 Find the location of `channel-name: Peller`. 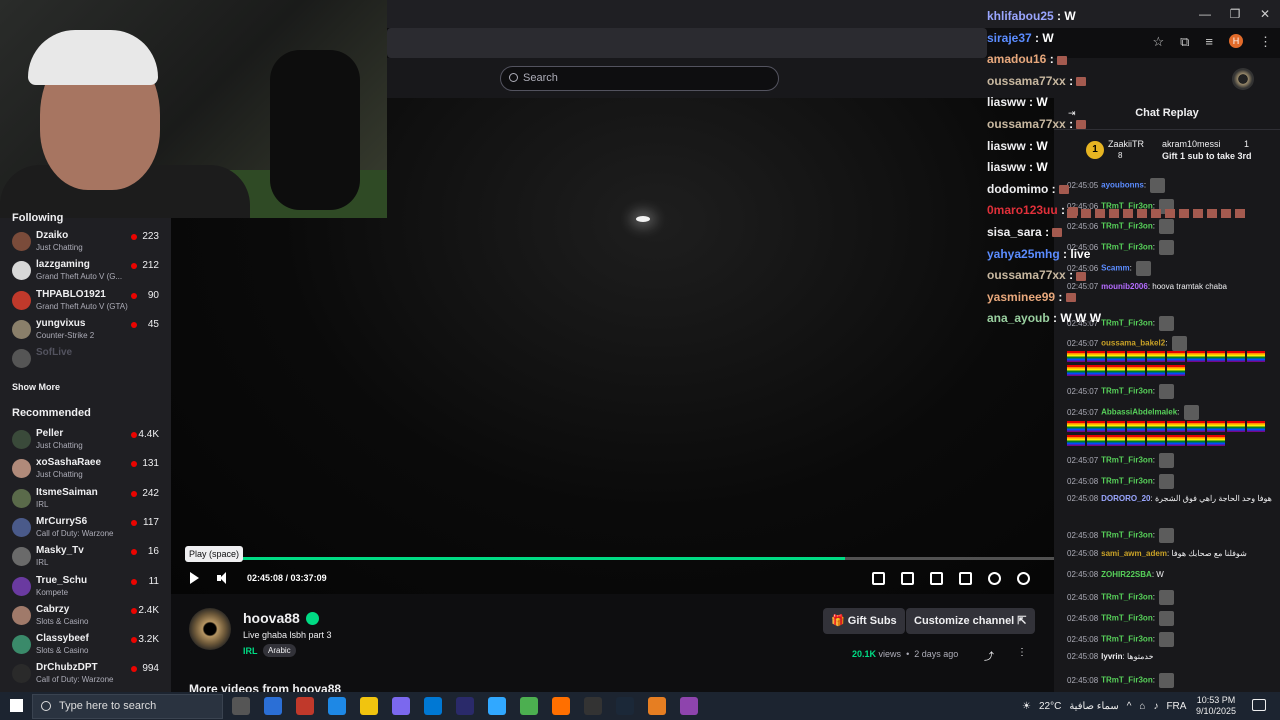

channel-name: Peller is located at coordinates (50, 433).